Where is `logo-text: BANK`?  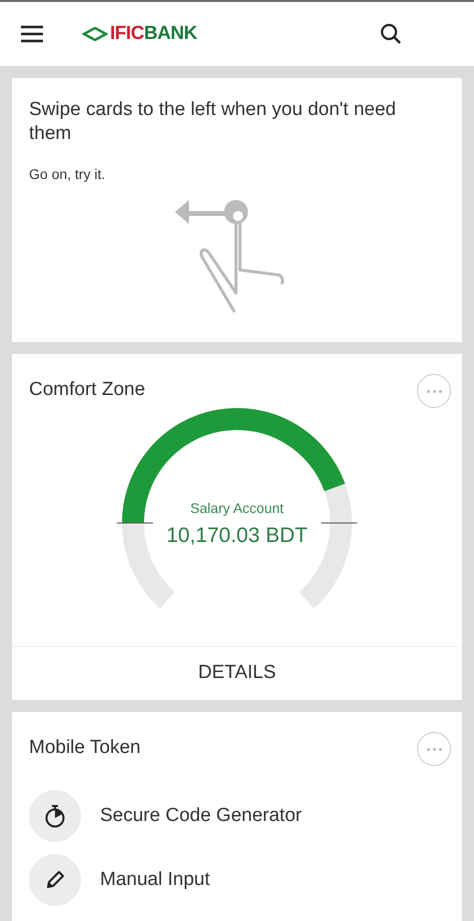 logo-text: BANK is located at coordinates (170, 34).